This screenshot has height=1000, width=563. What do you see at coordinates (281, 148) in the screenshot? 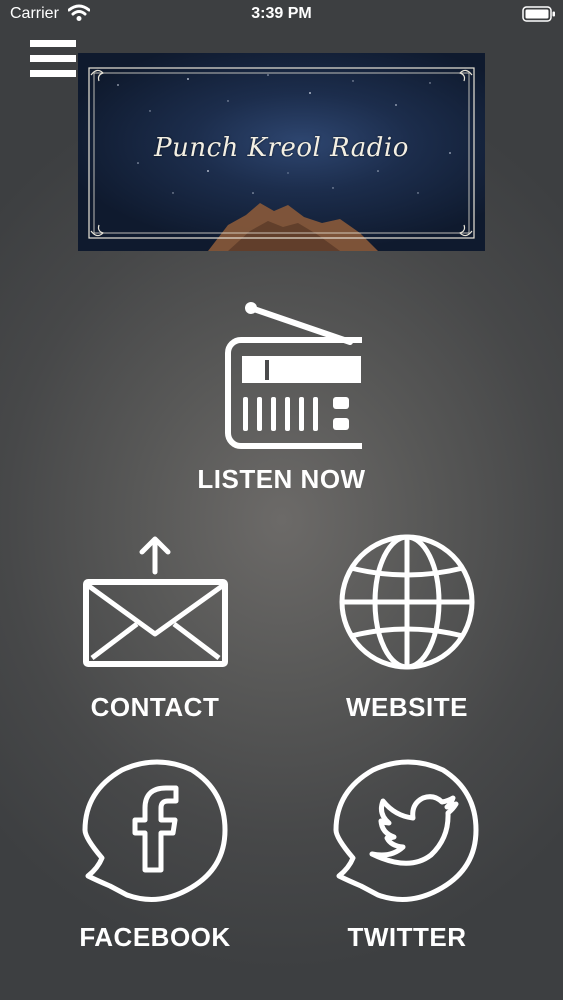
I see `banner-title: Punch Kreol Radio` at bounding box center [281, 148].